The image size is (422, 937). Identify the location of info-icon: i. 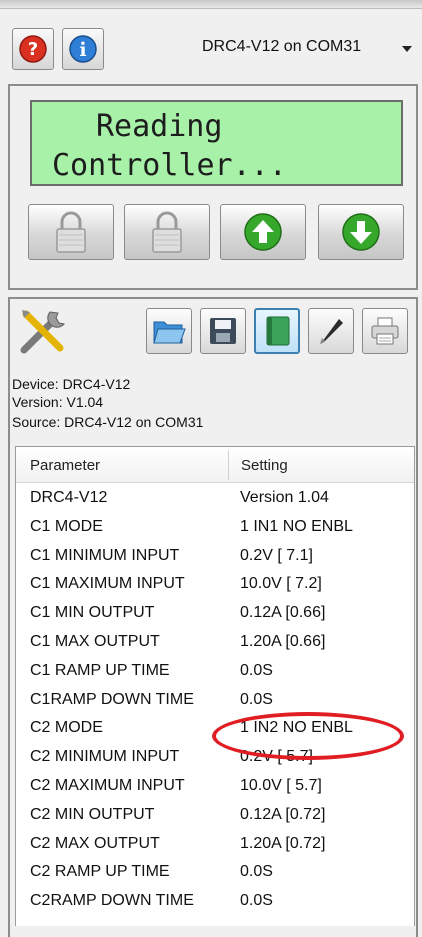
(83, 49).